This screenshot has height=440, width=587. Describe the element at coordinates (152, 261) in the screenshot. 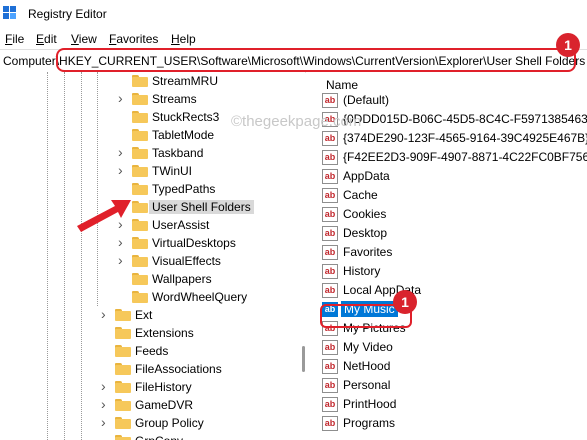

I see `tree-item: › VisualEffects` at that location.